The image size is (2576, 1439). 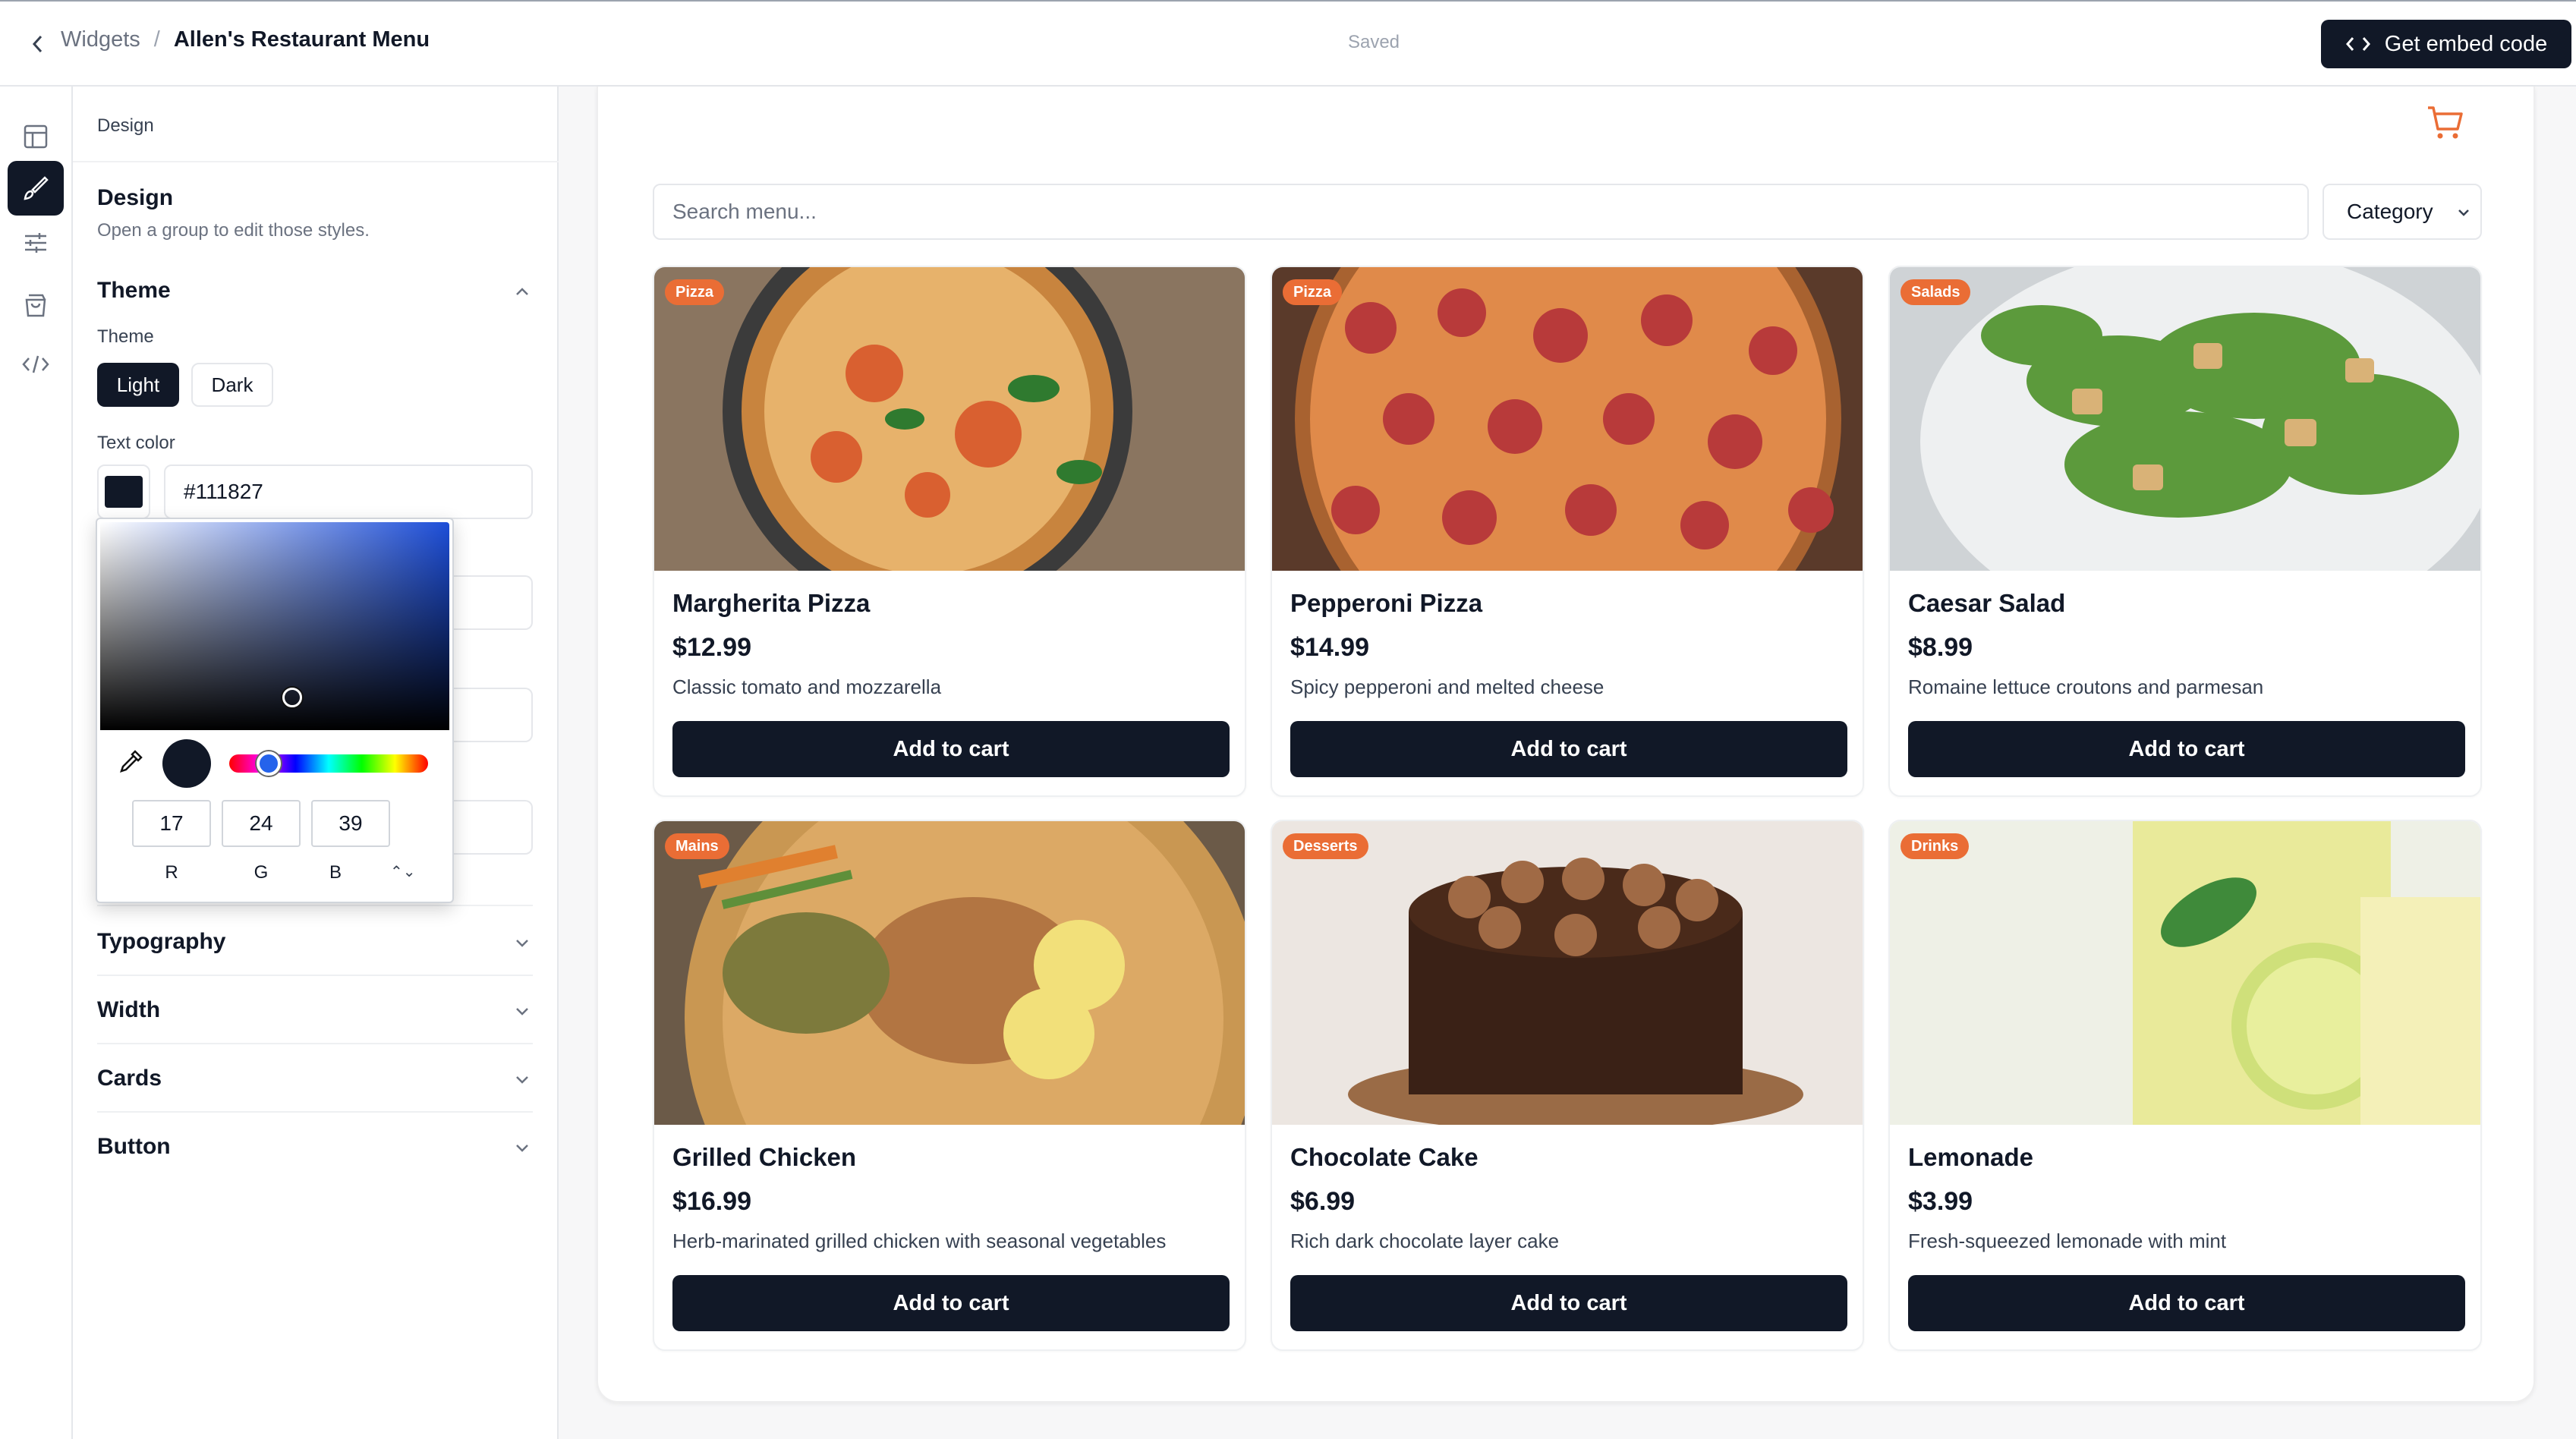 What do you see at coordinates (350, 823) in the screenshot?
I see `blue-input: 39` at bounding box center [350, 823].